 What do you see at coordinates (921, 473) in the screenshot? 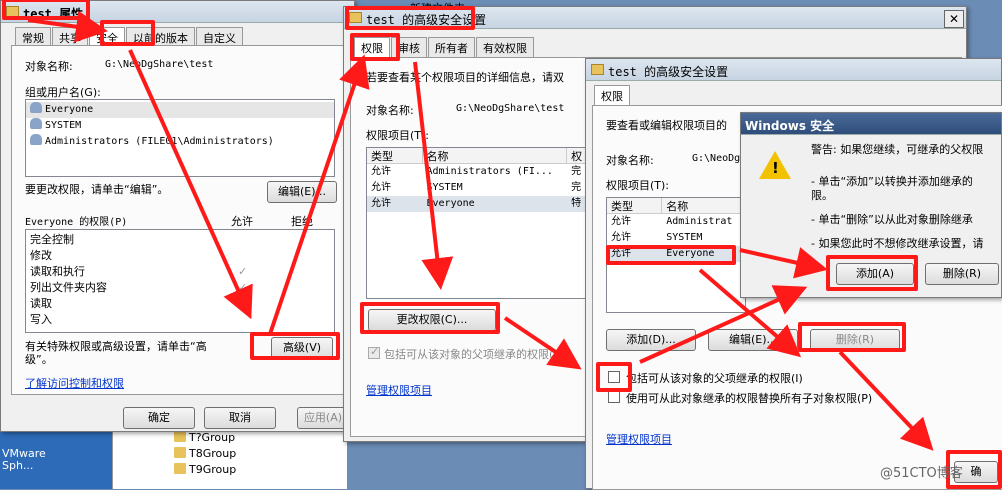
I see `watermark: @51CTO博客` at bounding box center [921, 473].